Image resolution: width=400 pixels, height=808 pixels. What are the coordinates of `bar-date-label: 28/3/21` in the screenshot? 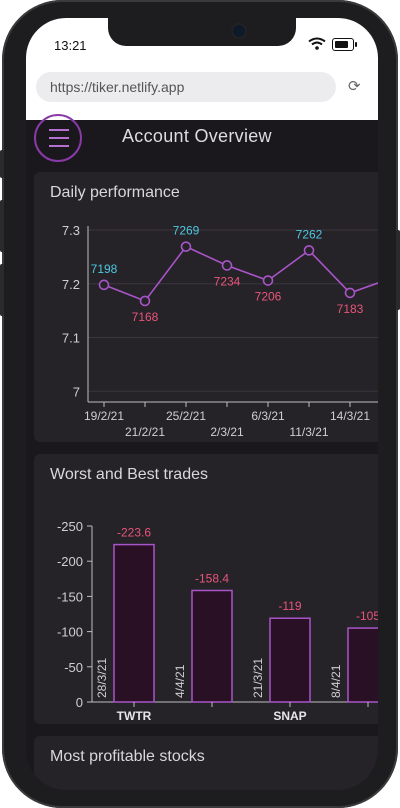 It's located at (102, 678).